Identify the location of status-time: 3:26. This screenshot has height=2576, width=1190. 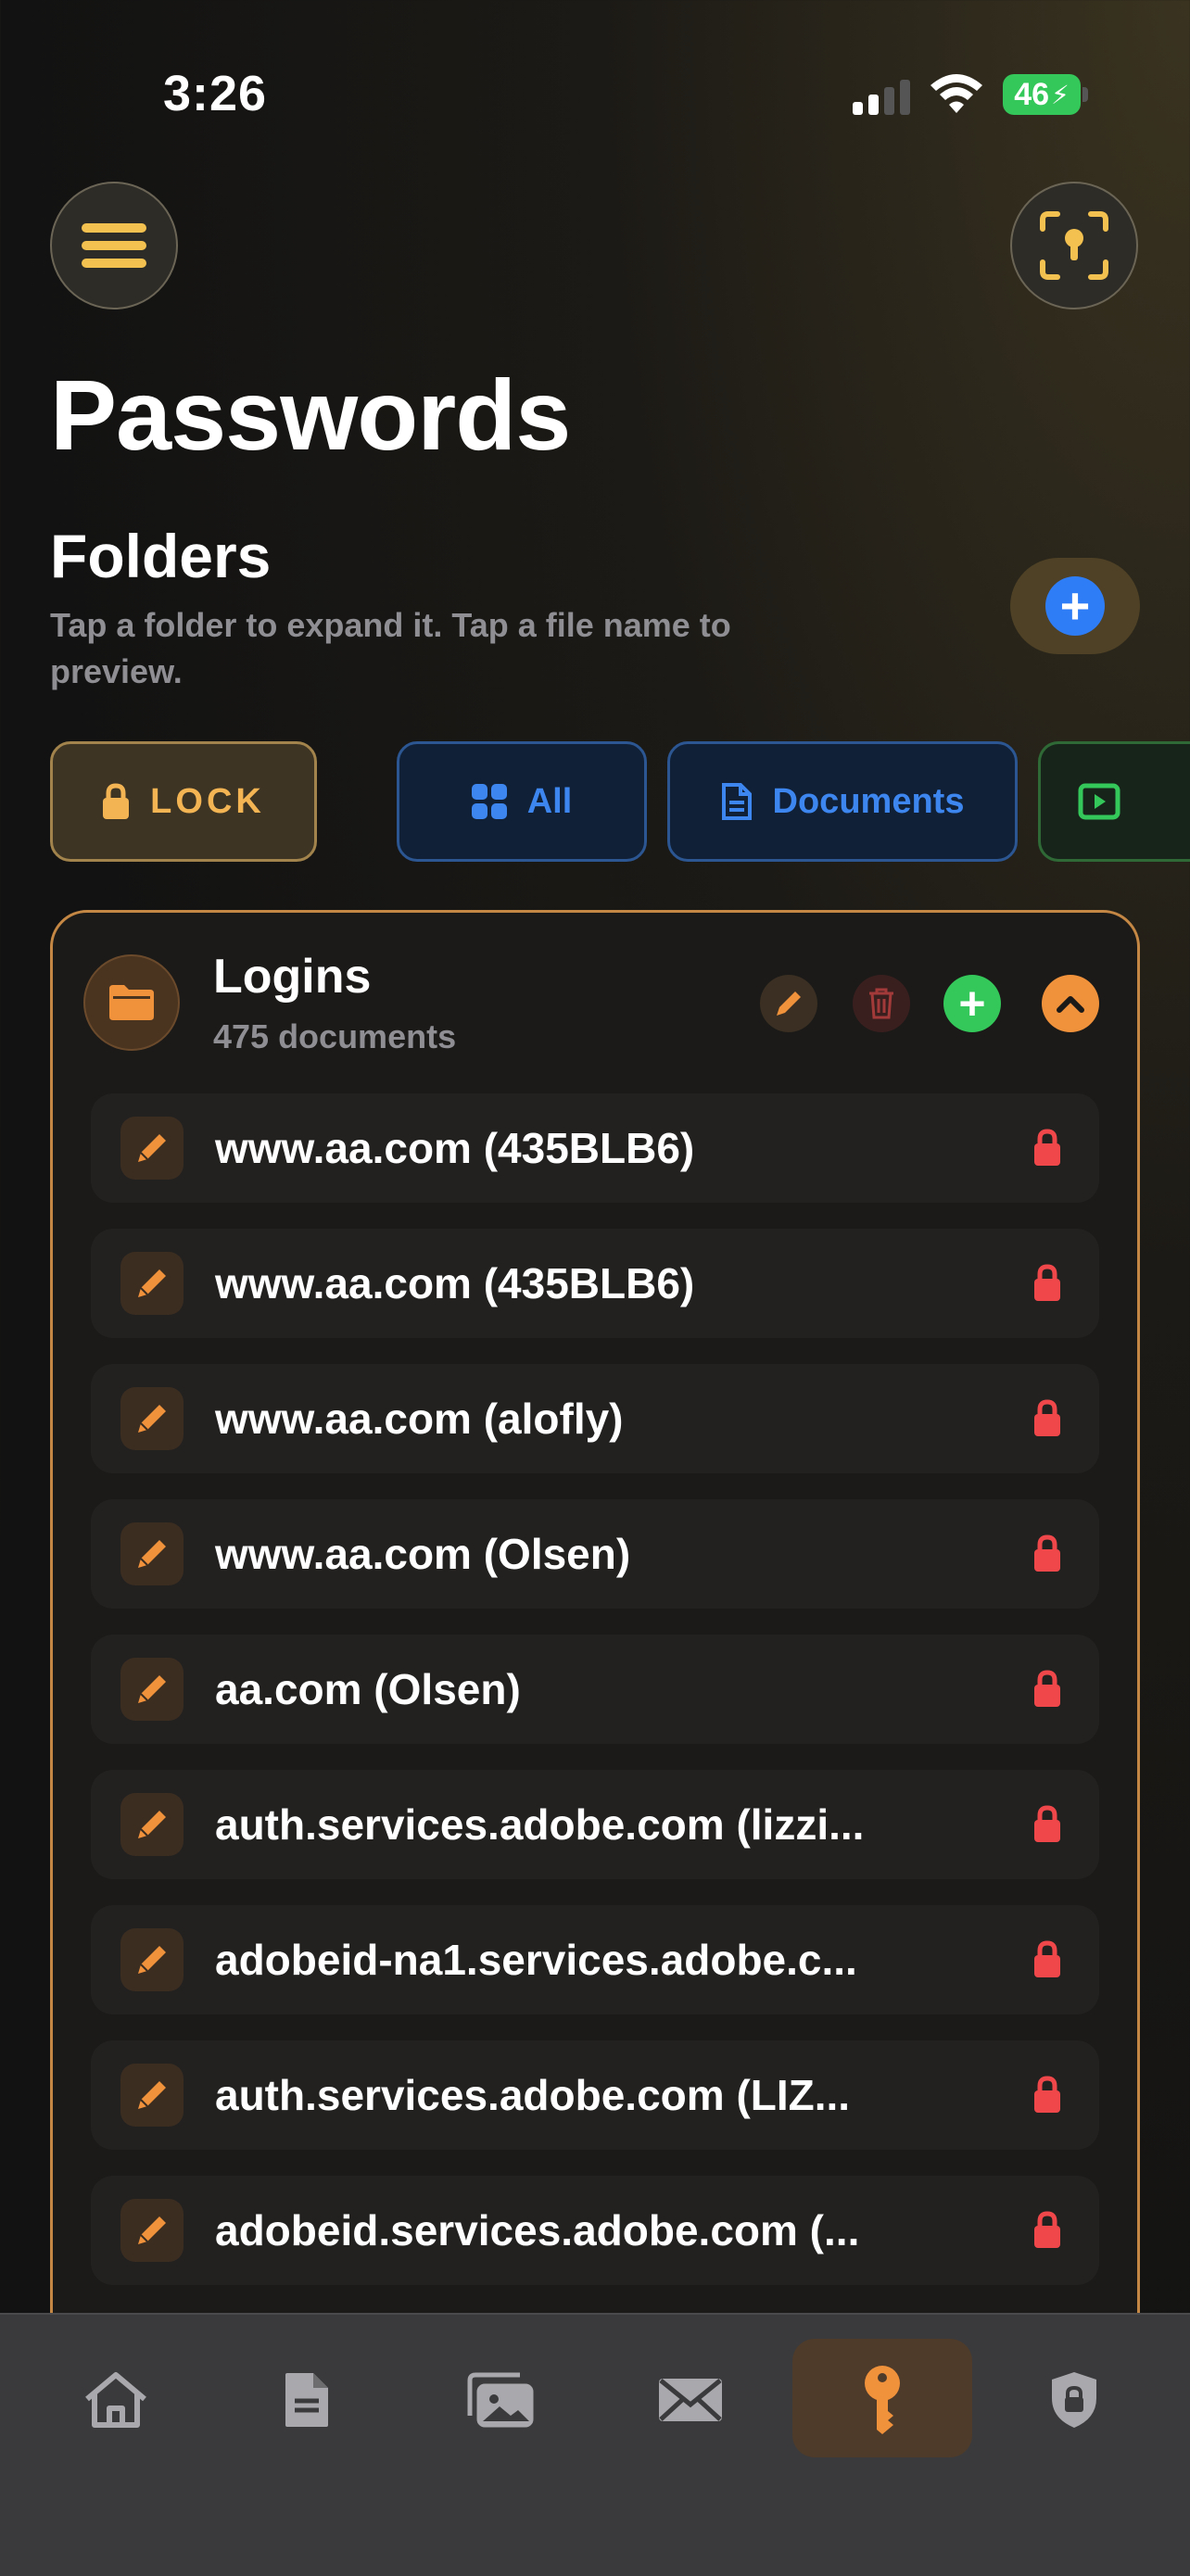
(215, 93).